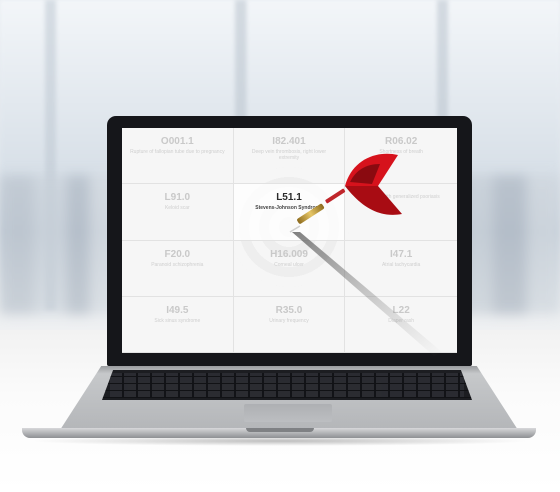  Describe the element at coordinates (288, 413) in the screenshot. I see `laptop-trackpad` at that location.